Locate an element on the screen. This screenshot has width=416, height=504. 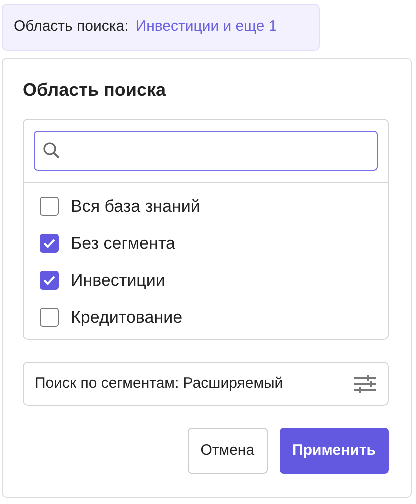
search-field is located at coordinates (206, 151).